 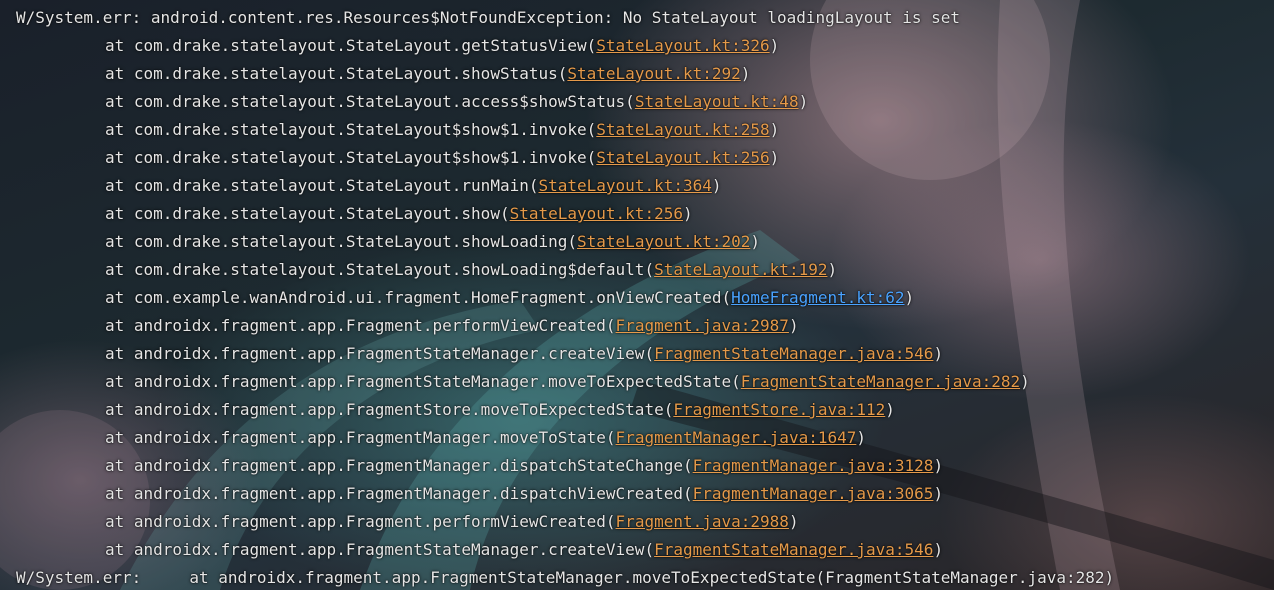 What do you see at coordinates (817, 297) in the screenshot?
I see `source-file-link: HomeFragment.kt:62` at bounding box center [817, 297].